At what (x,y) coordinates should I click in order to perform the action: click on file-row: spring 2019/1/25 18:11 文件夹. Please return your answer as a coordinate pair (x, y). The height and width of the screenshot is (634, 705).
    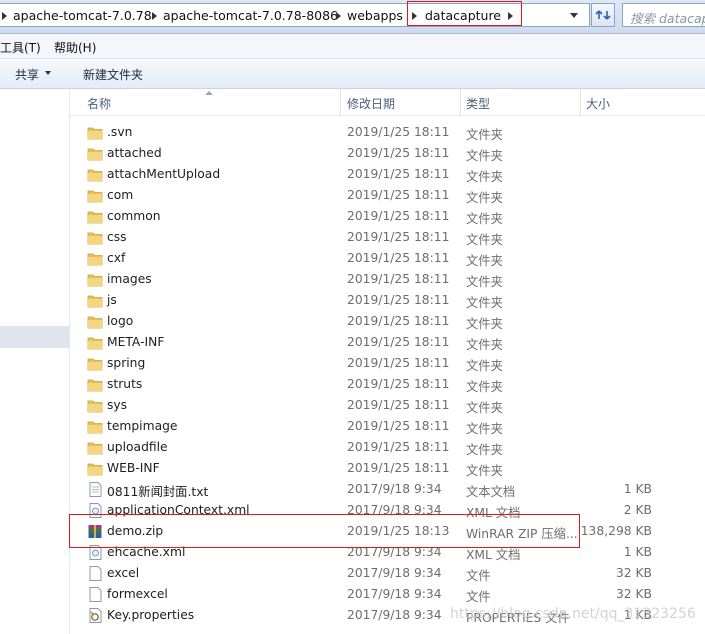
    Looking at the image, I should click on (387, 363).